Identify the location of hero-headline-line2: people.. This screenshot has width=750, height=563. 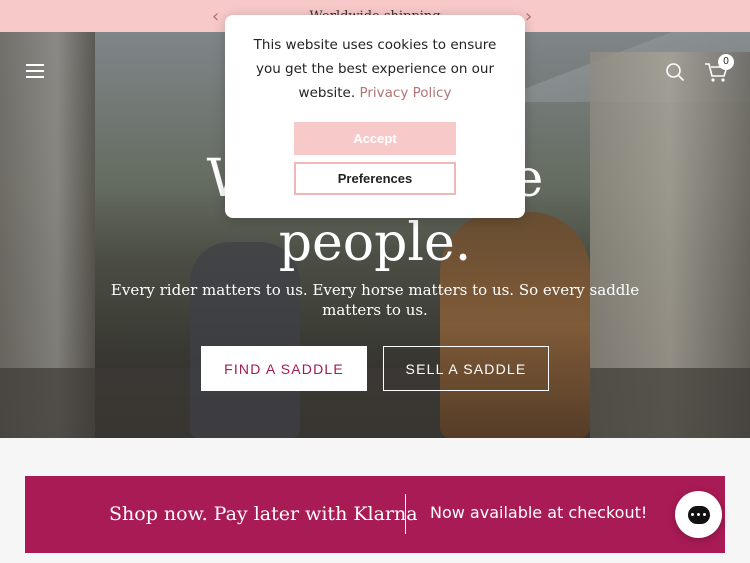
(375, 243).